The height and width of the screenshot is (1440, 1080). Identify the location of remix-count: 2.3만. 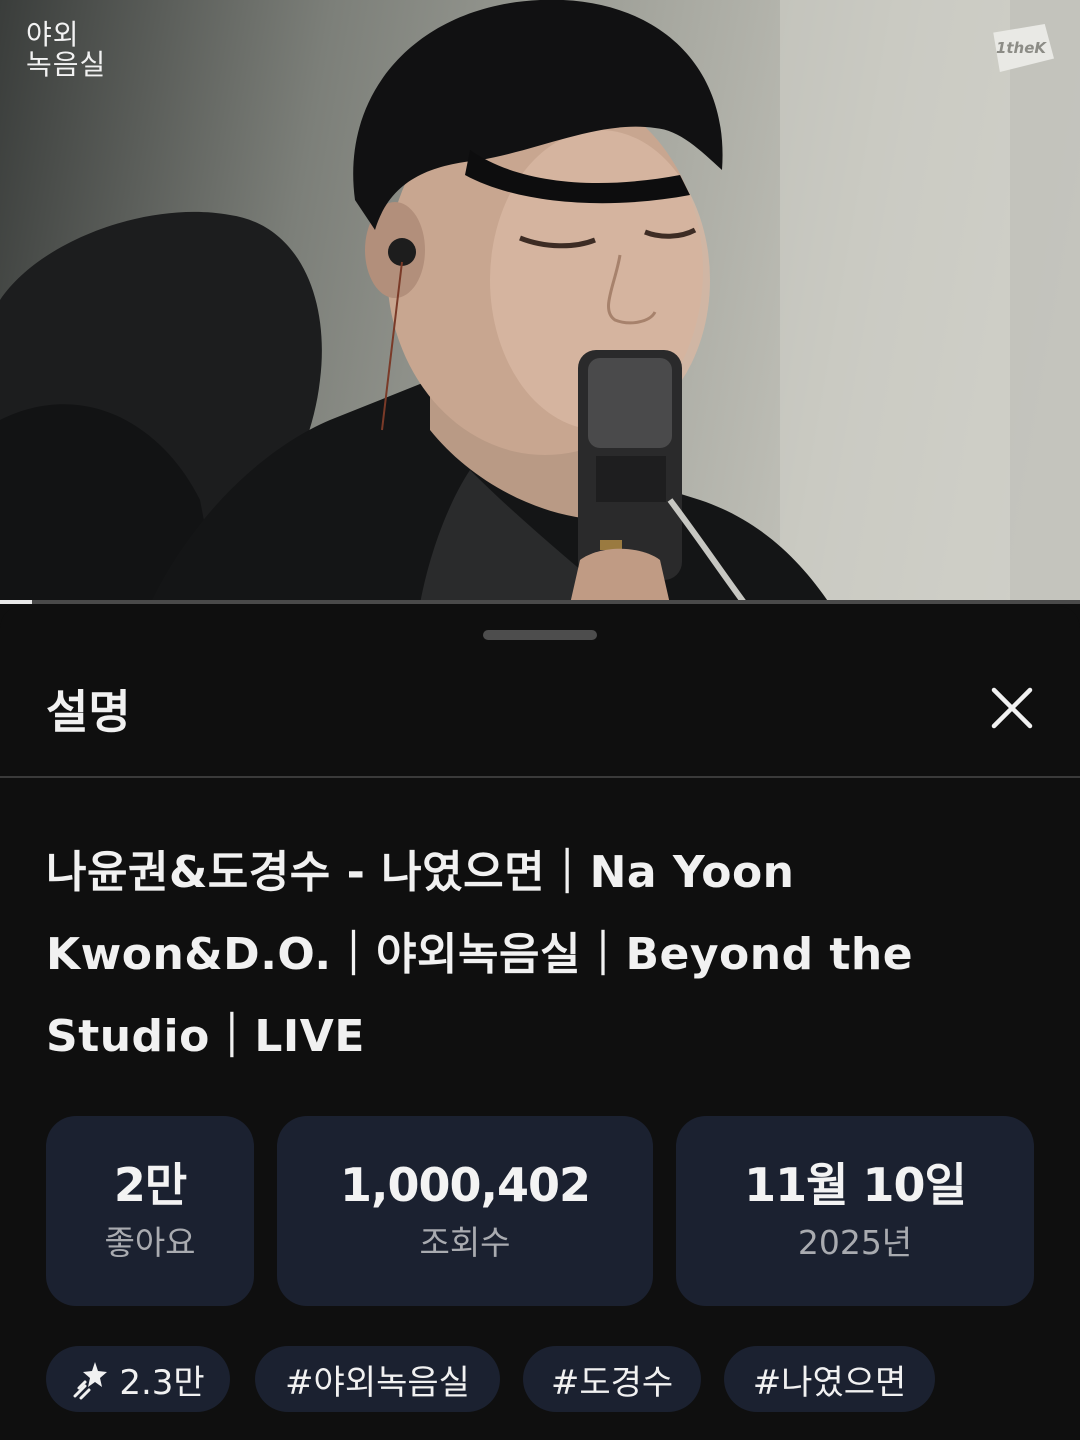
(162, 1382).